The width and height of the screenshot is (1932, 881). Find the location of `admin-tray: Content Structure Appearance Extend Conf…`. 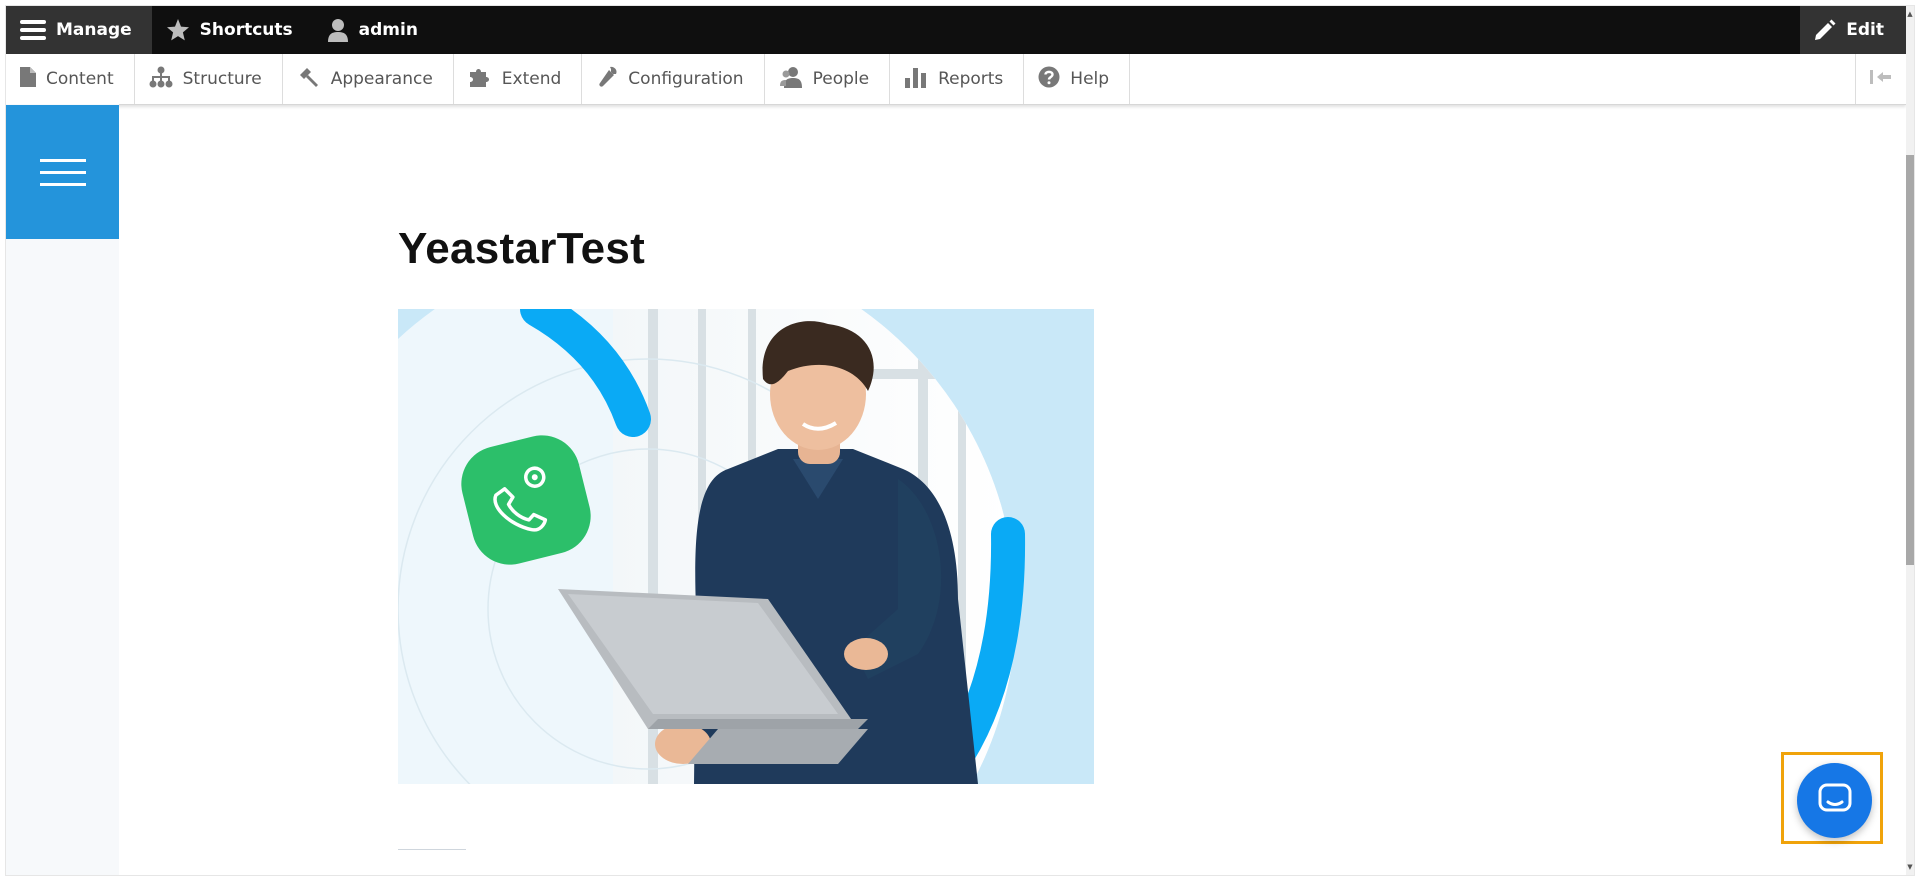

admin-tray: Content Structure Appearance Extend Conf… is located at coordinates (956, 79).